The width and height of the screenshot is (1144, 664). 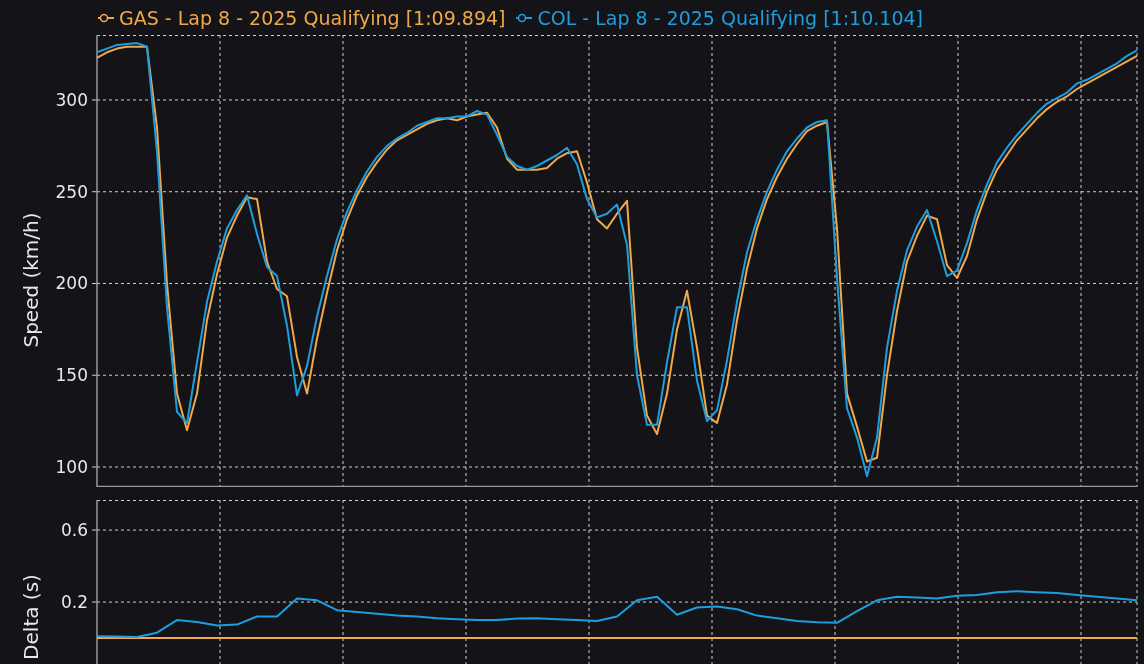 What do you see at coordinates (71, 467) in the screenshot?
I see `y-tick-label: 100` at bounding box center [71, 467].